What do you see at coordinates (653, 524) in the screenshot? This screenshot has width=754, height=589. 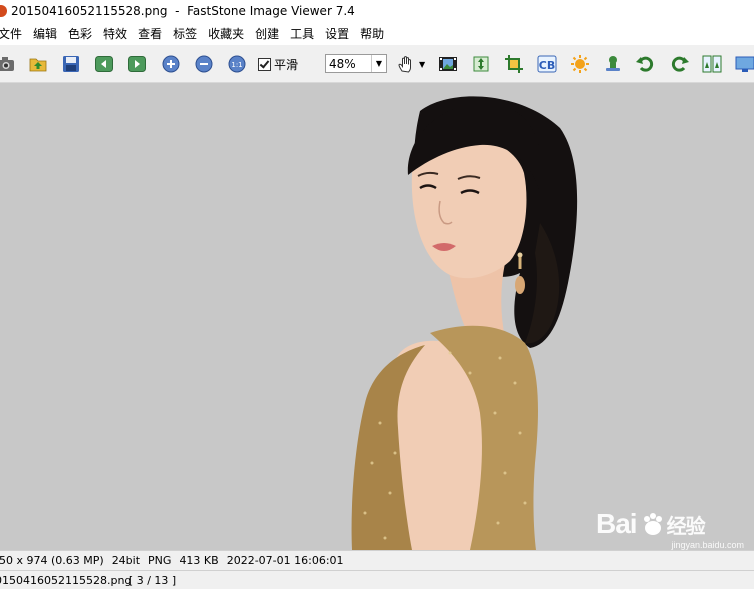 I see `paw-icon` at bounding box center [653, 524].